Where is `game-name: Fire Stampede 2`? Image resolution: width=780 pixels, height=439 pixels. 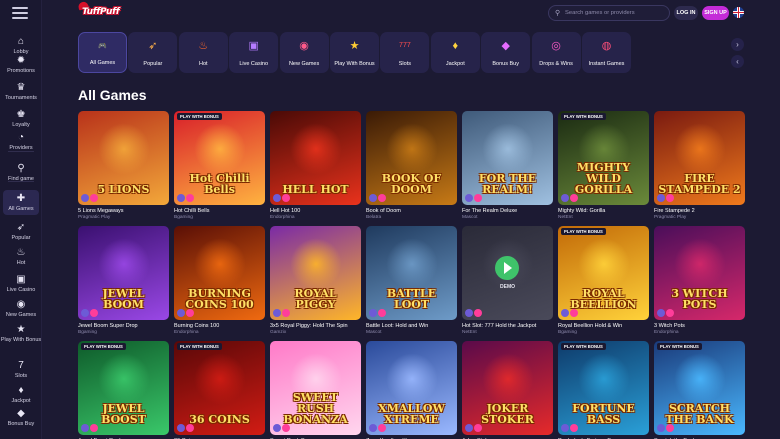 game-name: Fire Stampede 2 is located at coordinates (699, 211).